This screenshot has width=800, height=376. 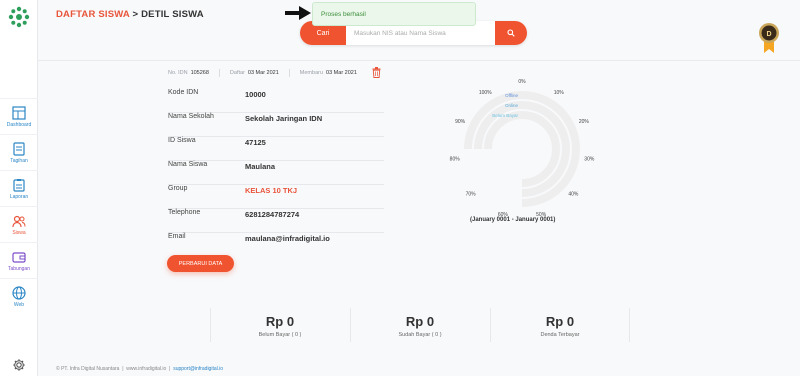 I want to click on summary-card-sudah-bayar: Rp 0 Sudah Bayar ( 0 ), so click(x=420, y=325).